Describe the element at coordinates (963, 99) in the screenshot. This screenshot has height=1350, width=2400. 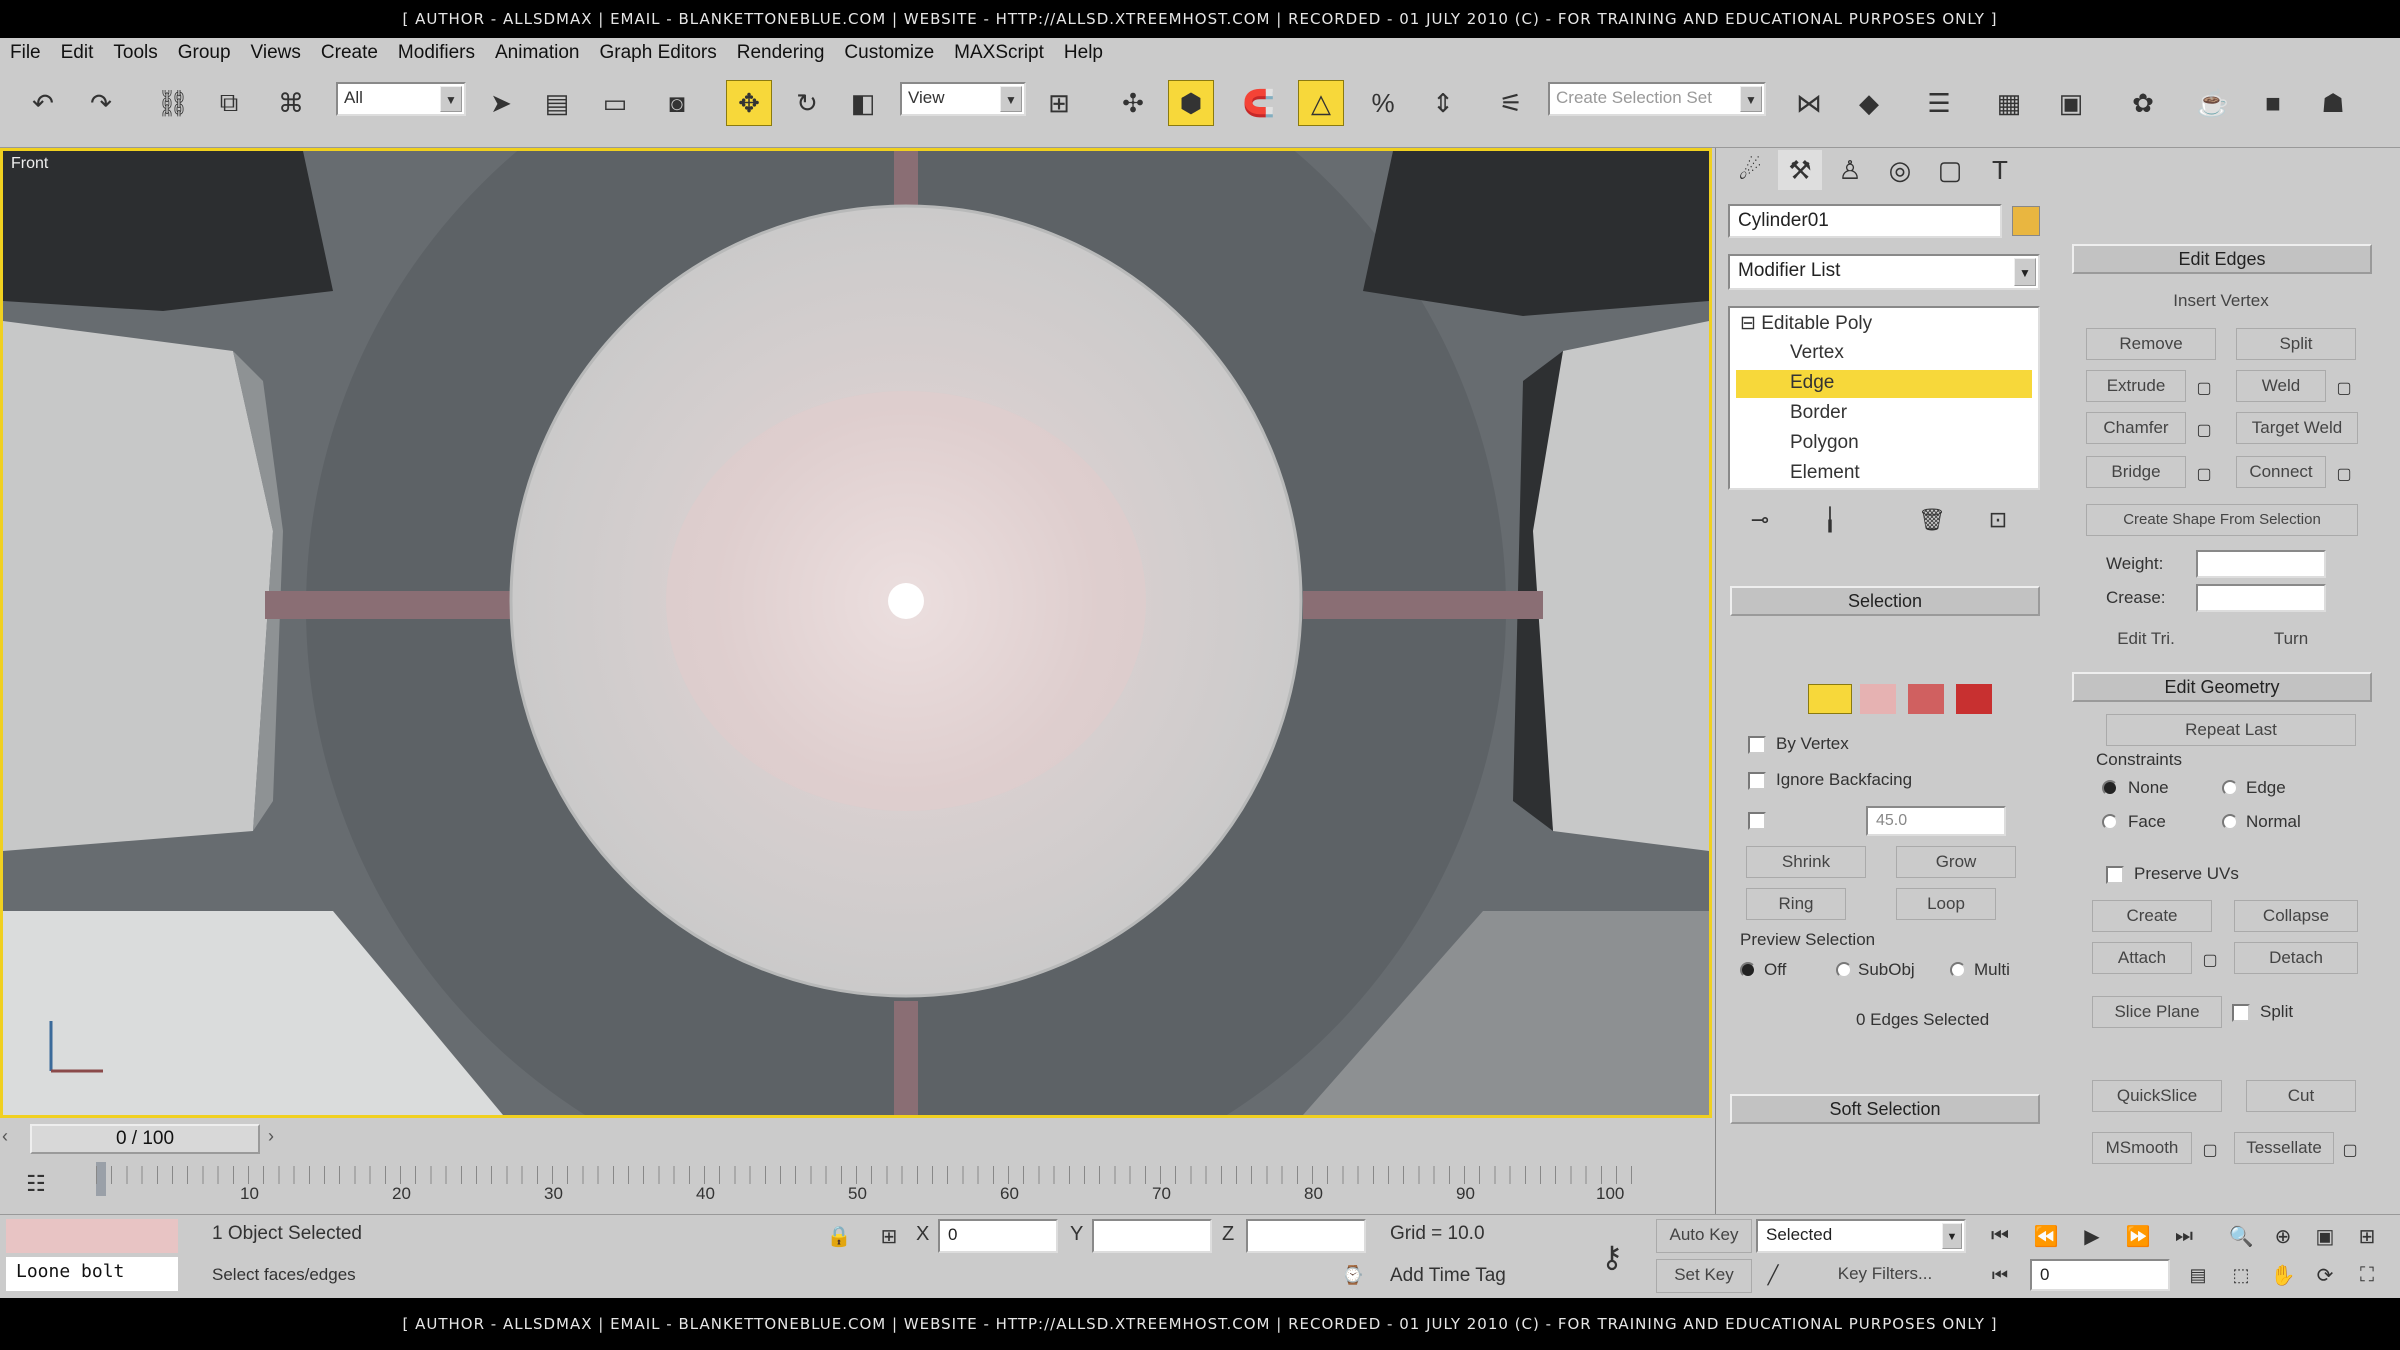
I see `reference-coordinate-dropdown: View ▼` at that location.